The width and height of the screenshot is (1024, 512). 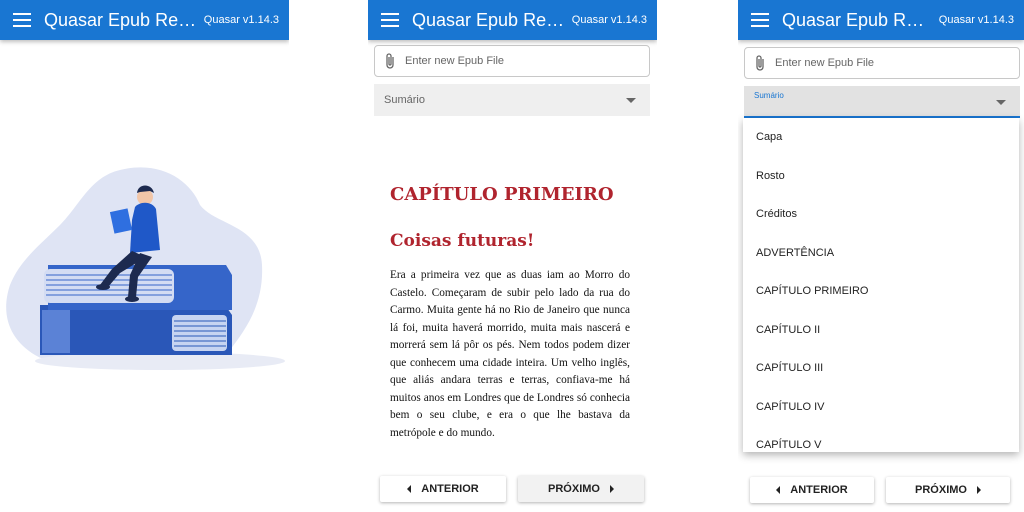 I want to click on toc-item: Créditos, so click(x=881, y=214).